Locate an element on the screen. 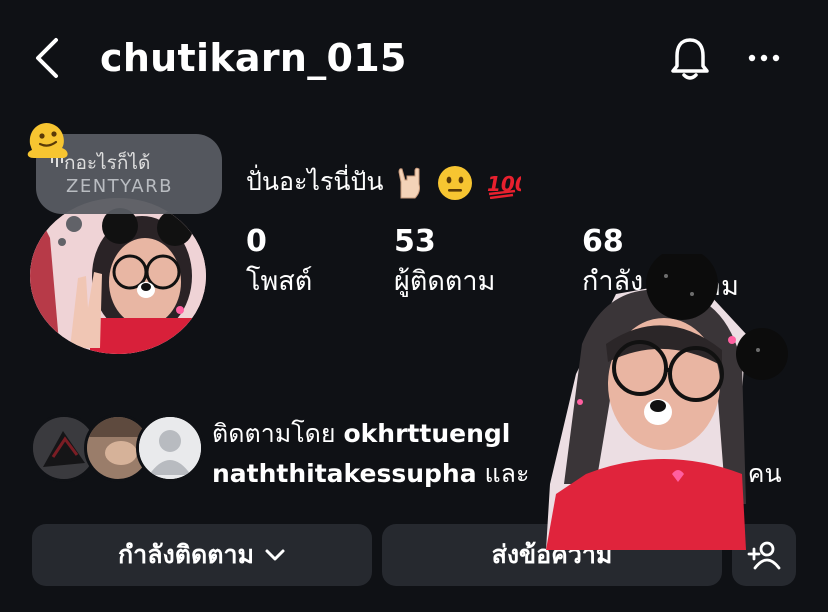 This screenshot has width=828, height=612. more-options-icon is located at coordinates (764, 58).